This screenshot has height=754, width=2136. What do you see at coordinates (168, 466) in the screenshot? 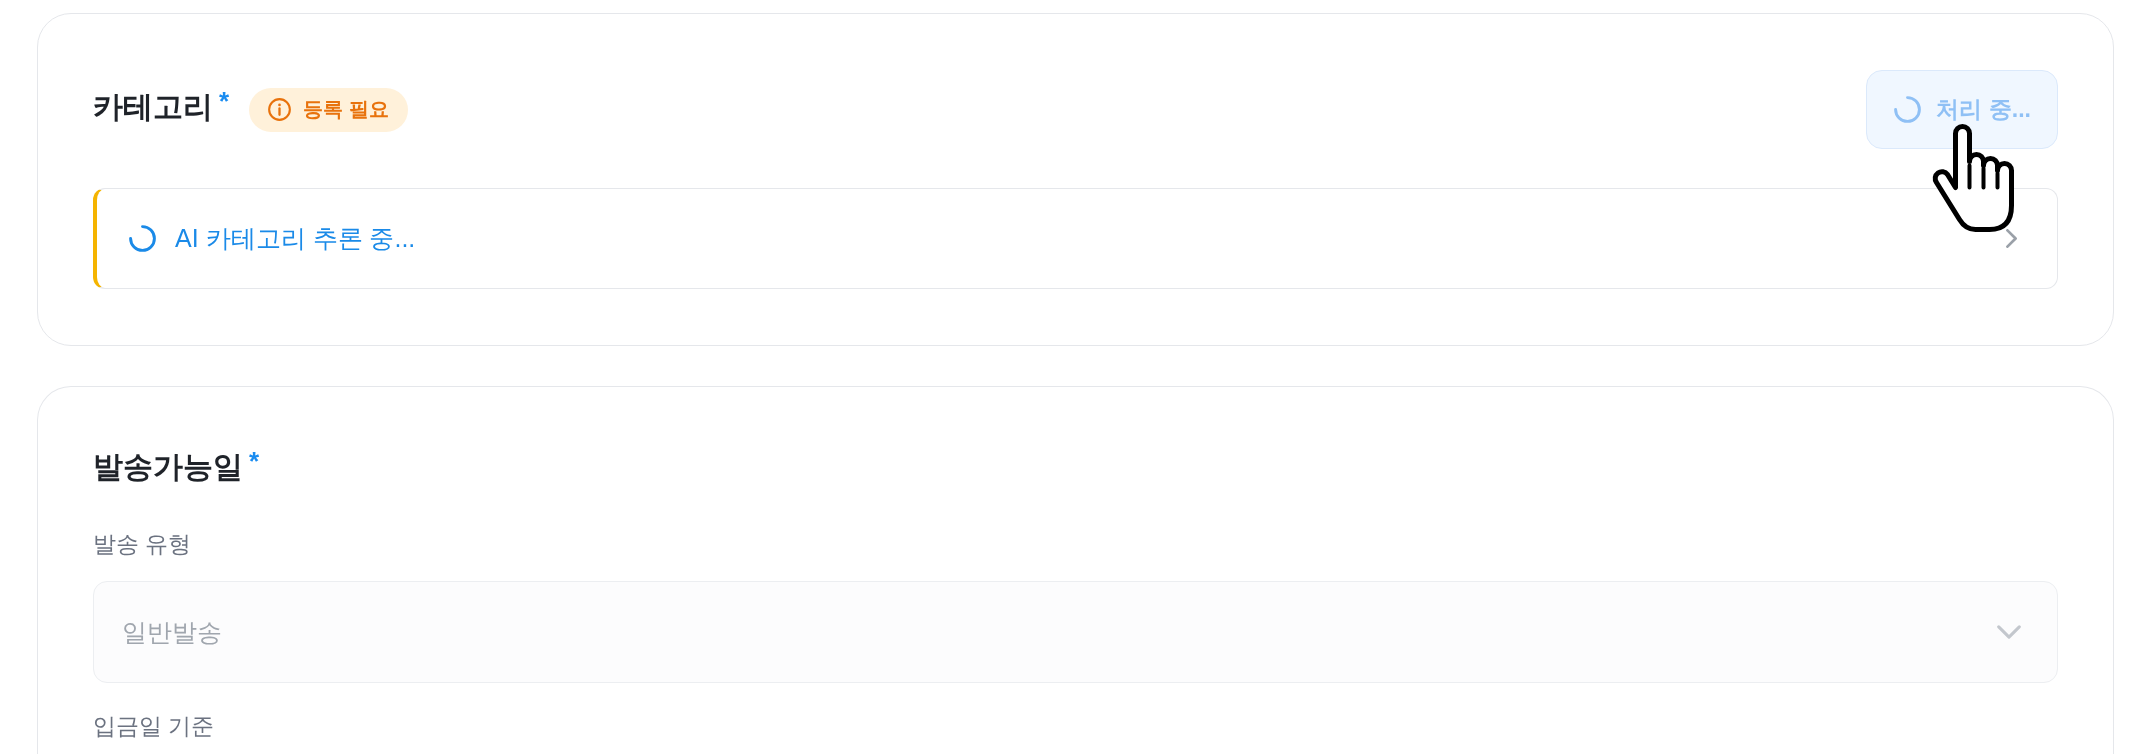
I see `section-title: 발송가능일` at bounding box center [168, 466].